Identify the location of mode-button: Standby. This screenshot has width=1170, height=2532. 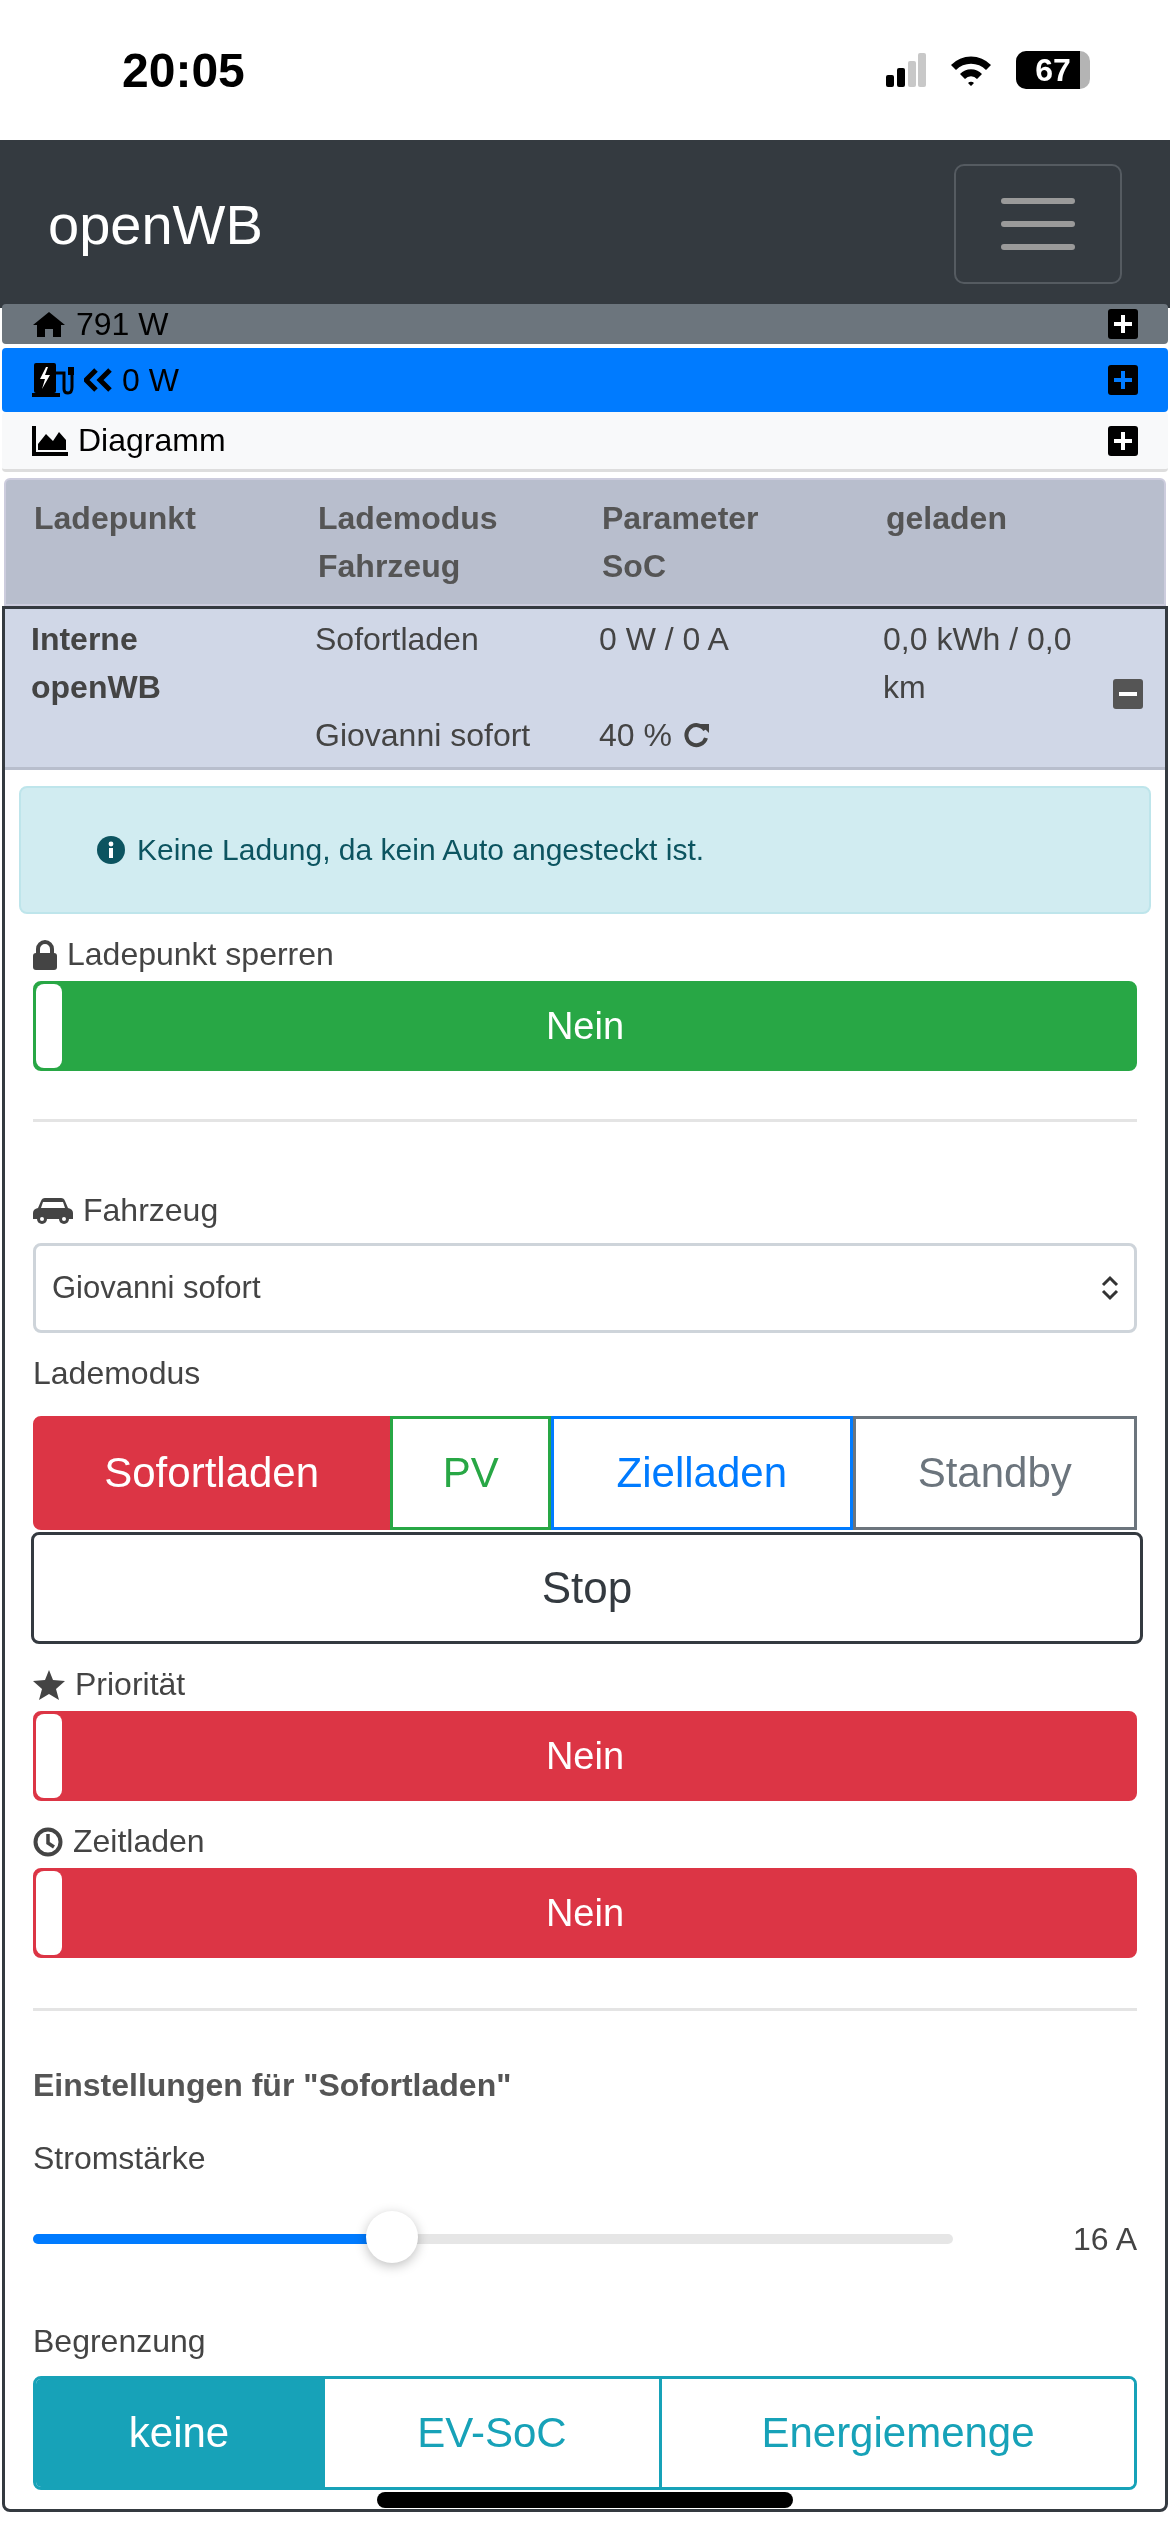
(994, 1473).